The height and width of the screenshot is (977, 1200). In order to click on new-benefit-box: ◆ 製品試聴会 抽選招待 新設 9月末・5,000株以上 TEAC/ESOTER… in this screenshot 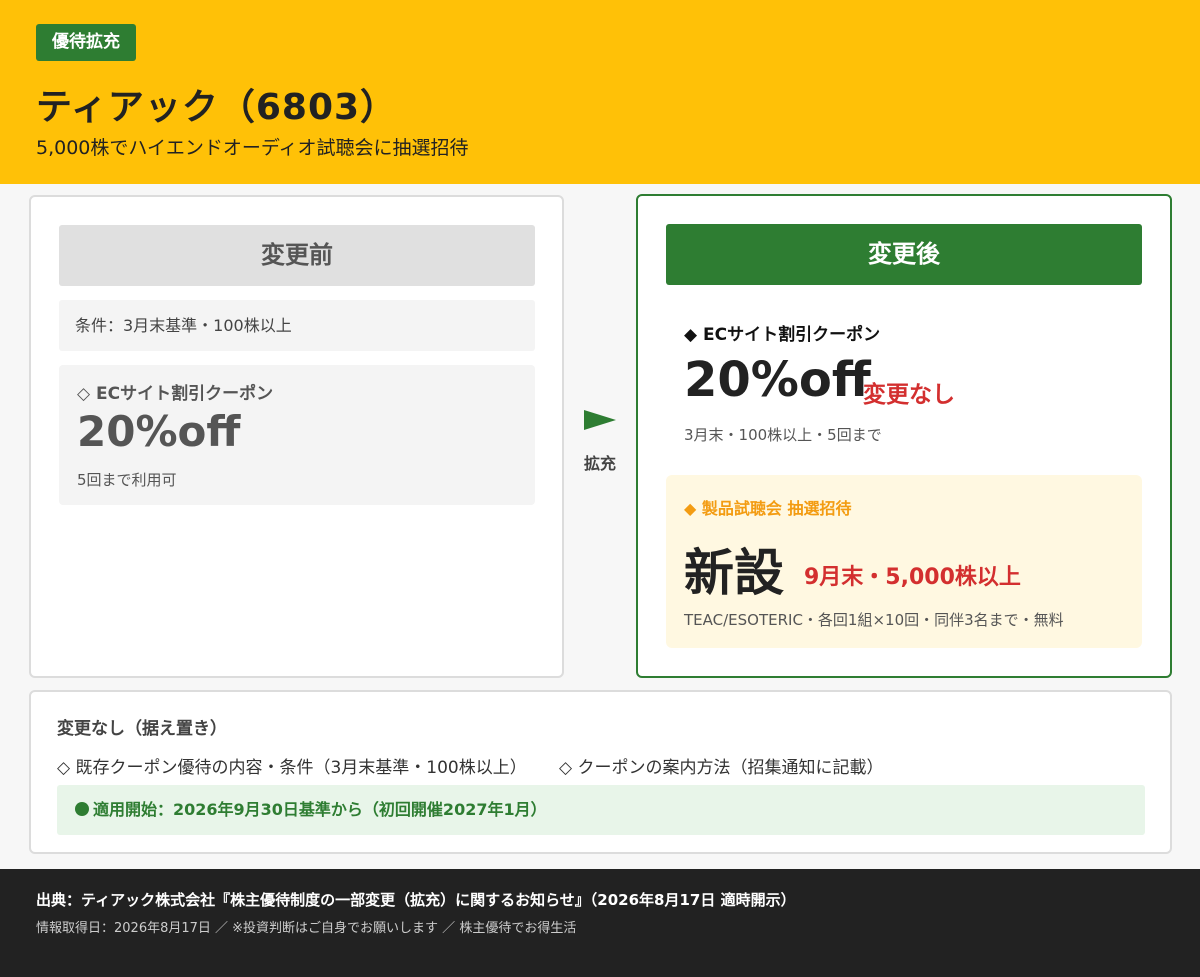, I will do `click(904, 561)`.